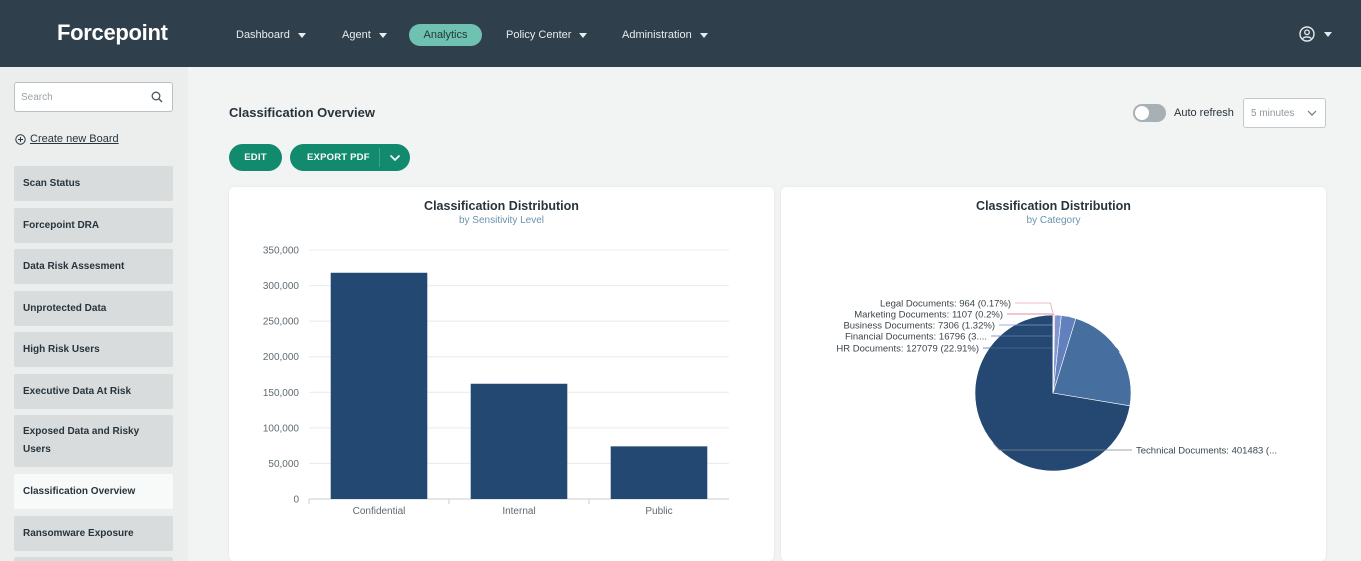  Describe the element at coordinates (338, 157) in the screenshot. I see `export-pdf-label: EXPORT PDF` at that location.